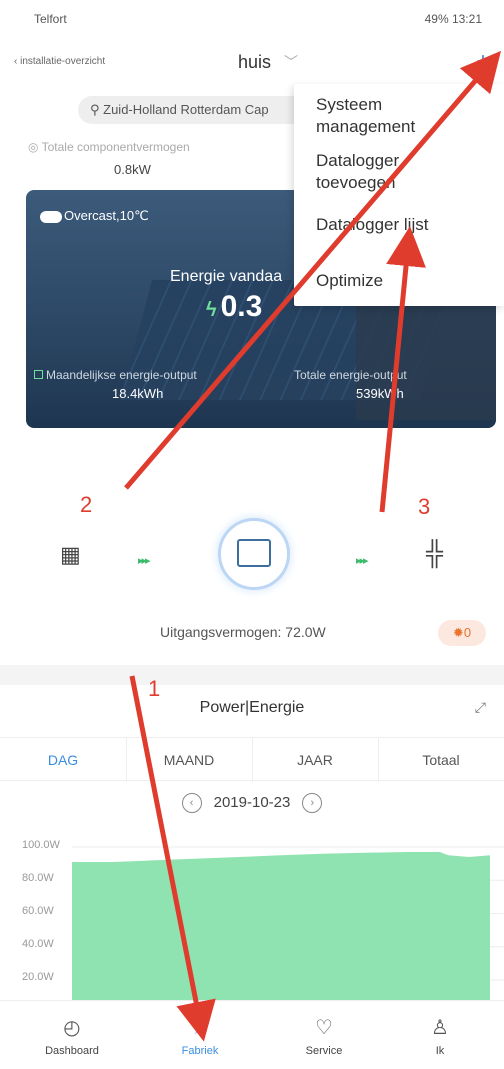 This screenshot has width=504, height=1069. What do you see at coordinates (453, 19) in the screenshot?
I see `status-right: 49% 13:21` at bounding box center [453, 19].